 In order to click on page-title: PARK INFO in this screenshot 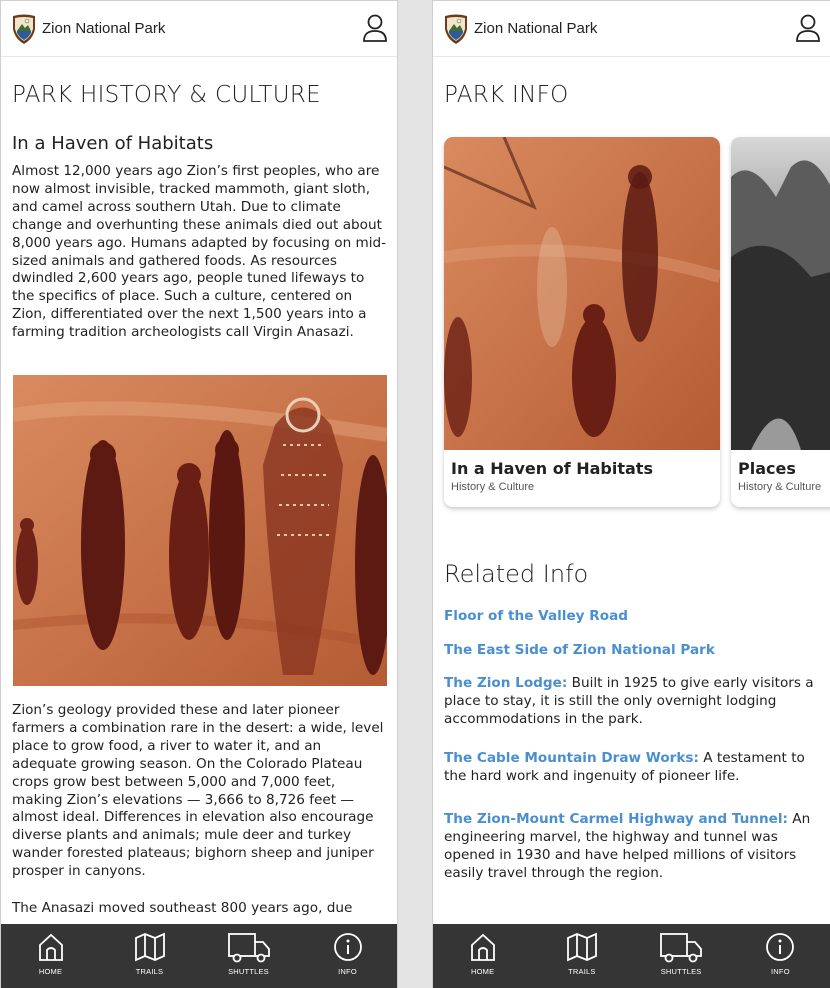, I will do `click(506, 95)`.